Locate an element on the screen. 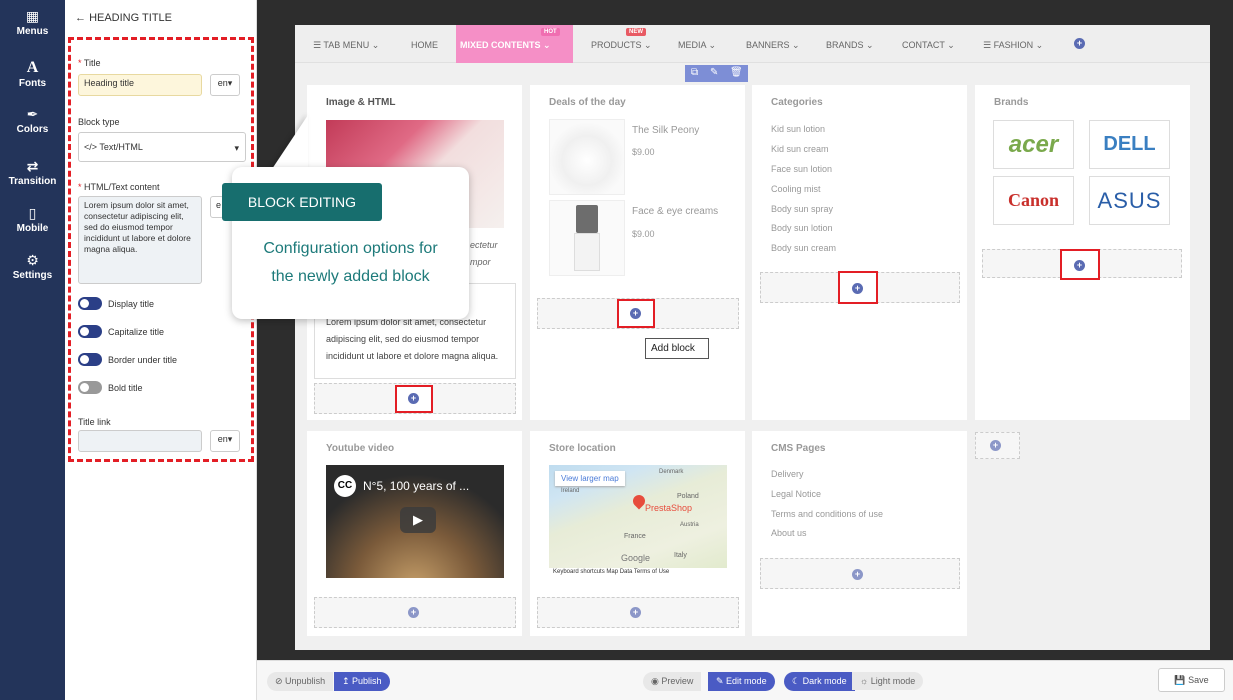 The width and height of the screenshot is (1233, 700). acer-logo: acer is located at coordinates (1033, 144).